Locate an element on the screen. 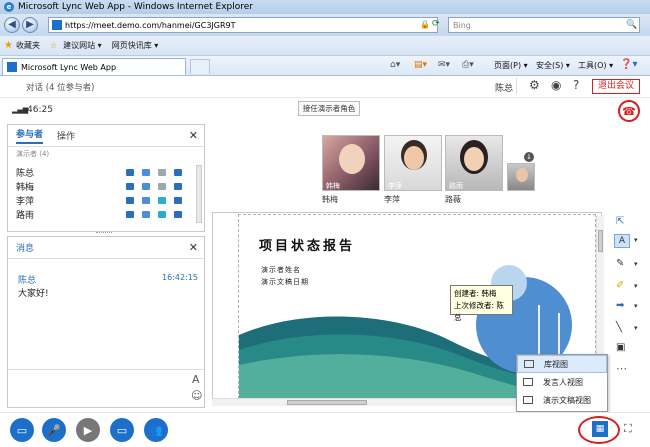  leave-meeting-button: 退出会议 is located at coordinates (616, 86).